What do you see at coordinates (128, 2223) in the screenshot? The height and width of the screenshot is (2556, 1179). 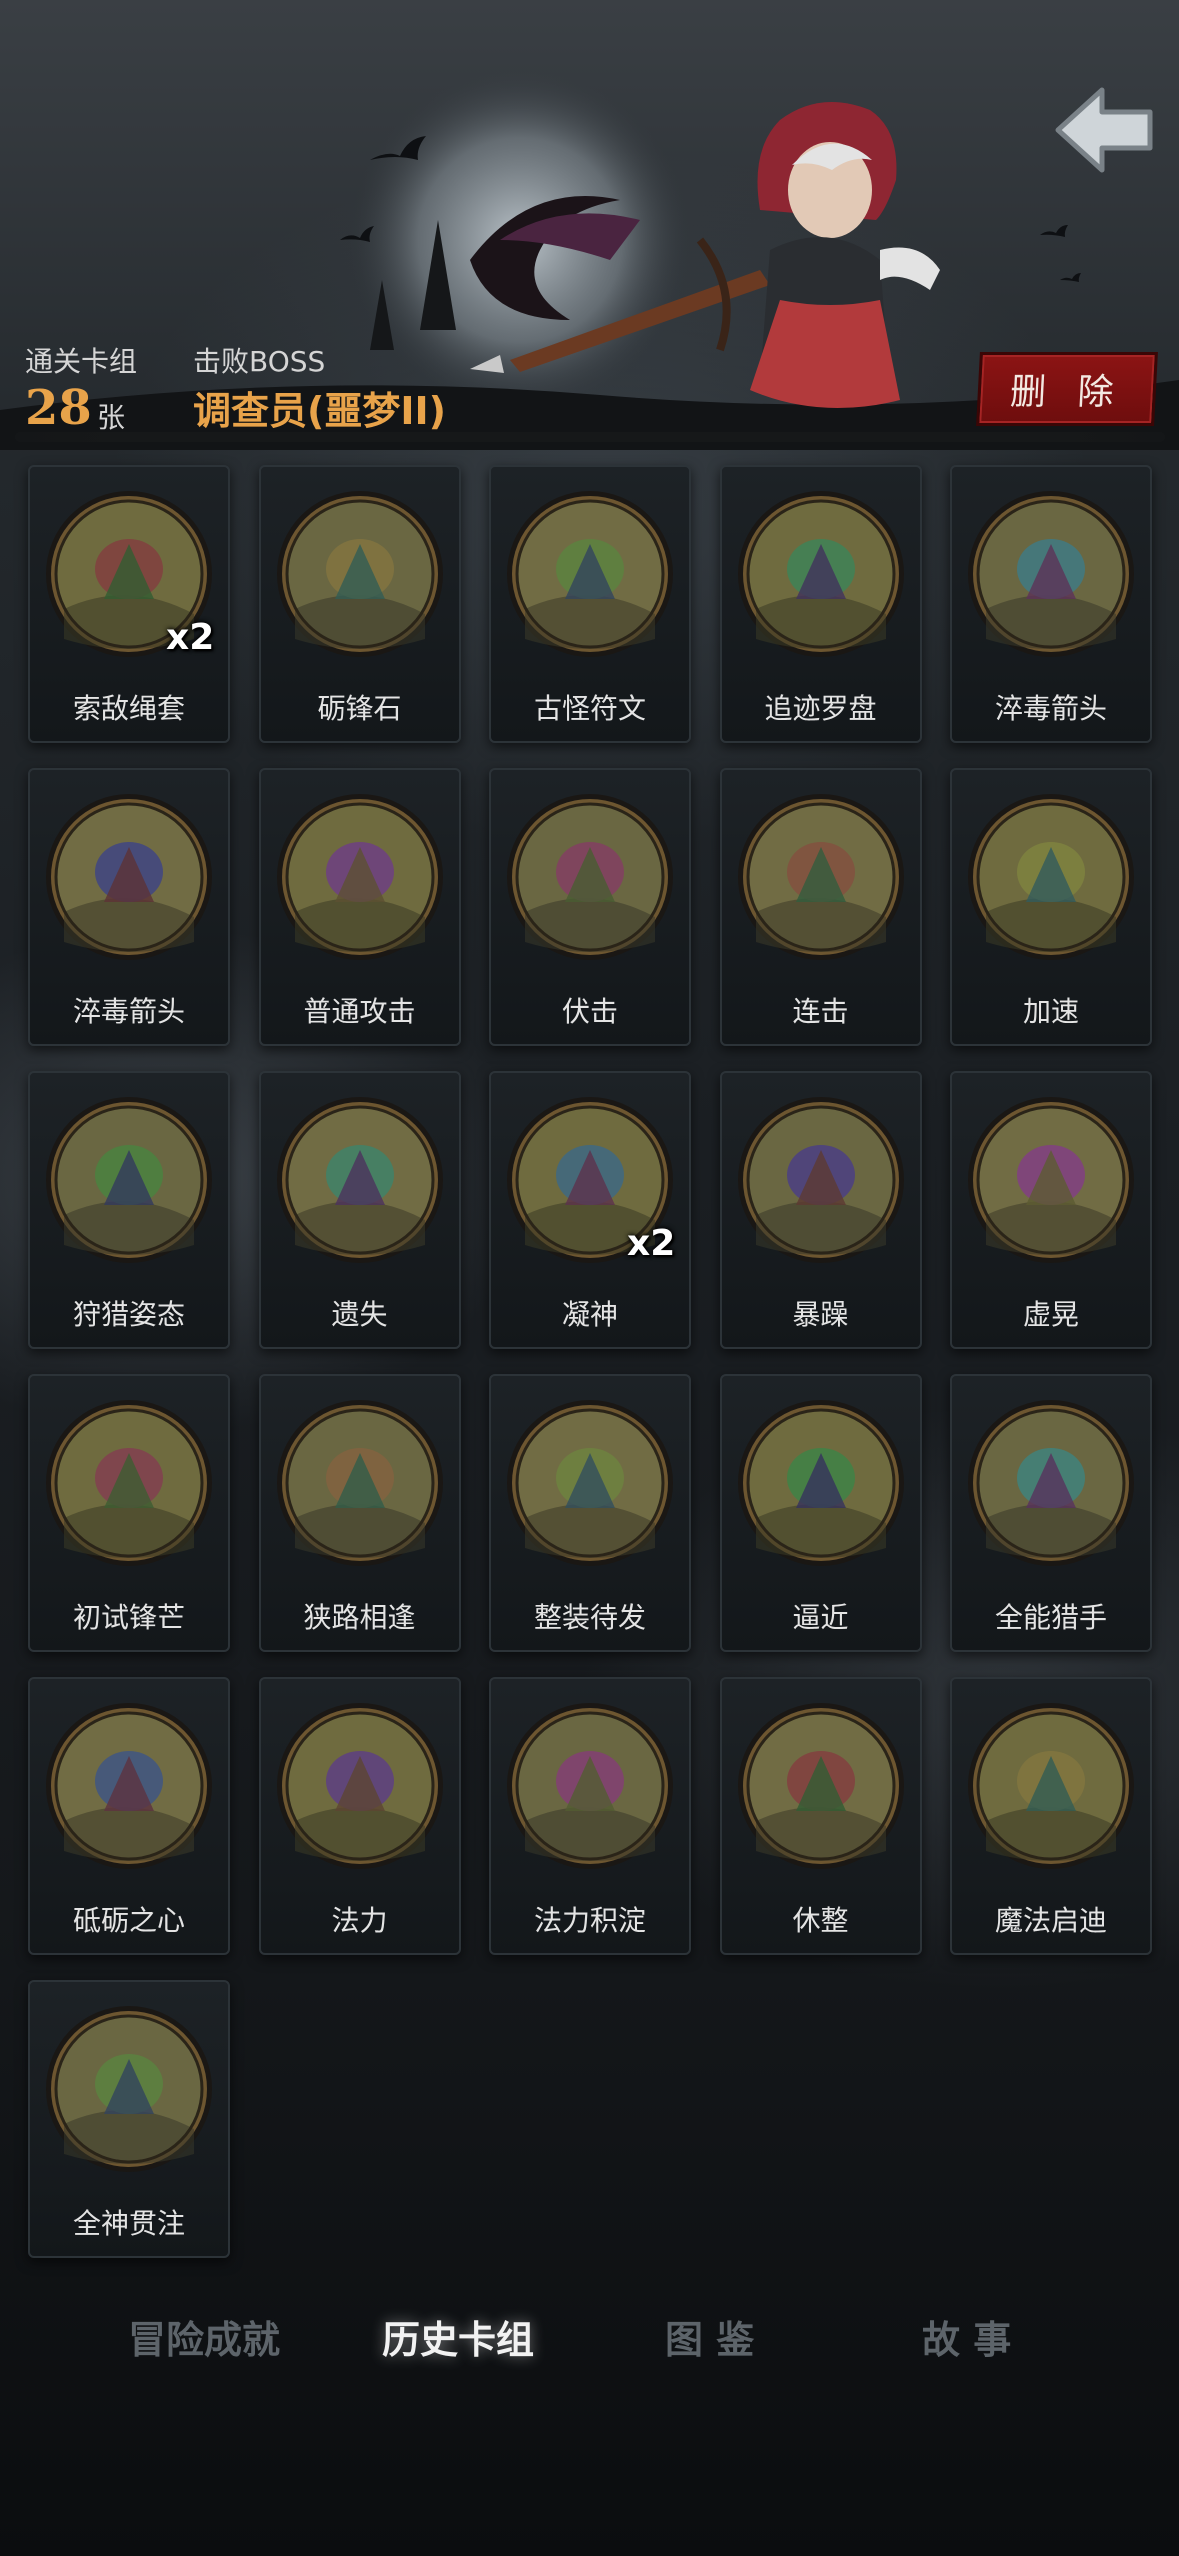 I see `card-name: 全神贯注` at bounding box center [128, 2223].